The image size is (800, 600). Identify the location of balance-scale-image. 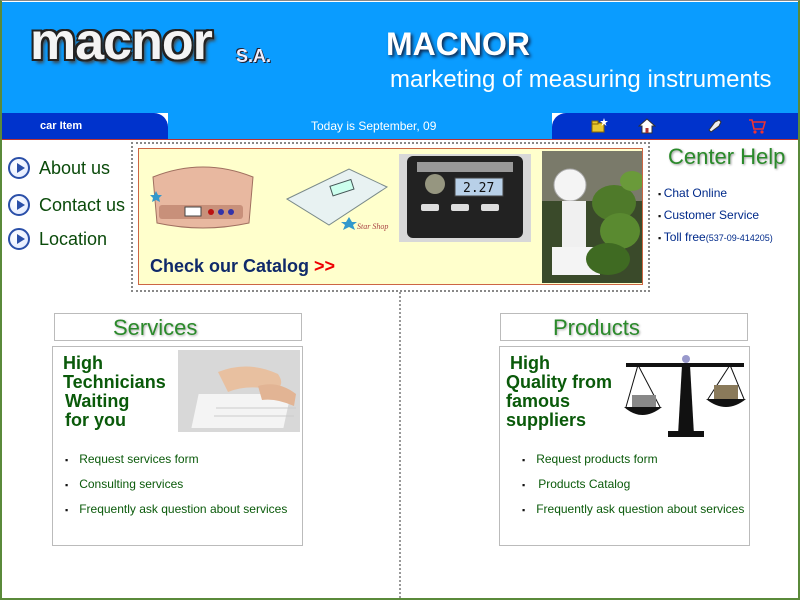
(685, 396).